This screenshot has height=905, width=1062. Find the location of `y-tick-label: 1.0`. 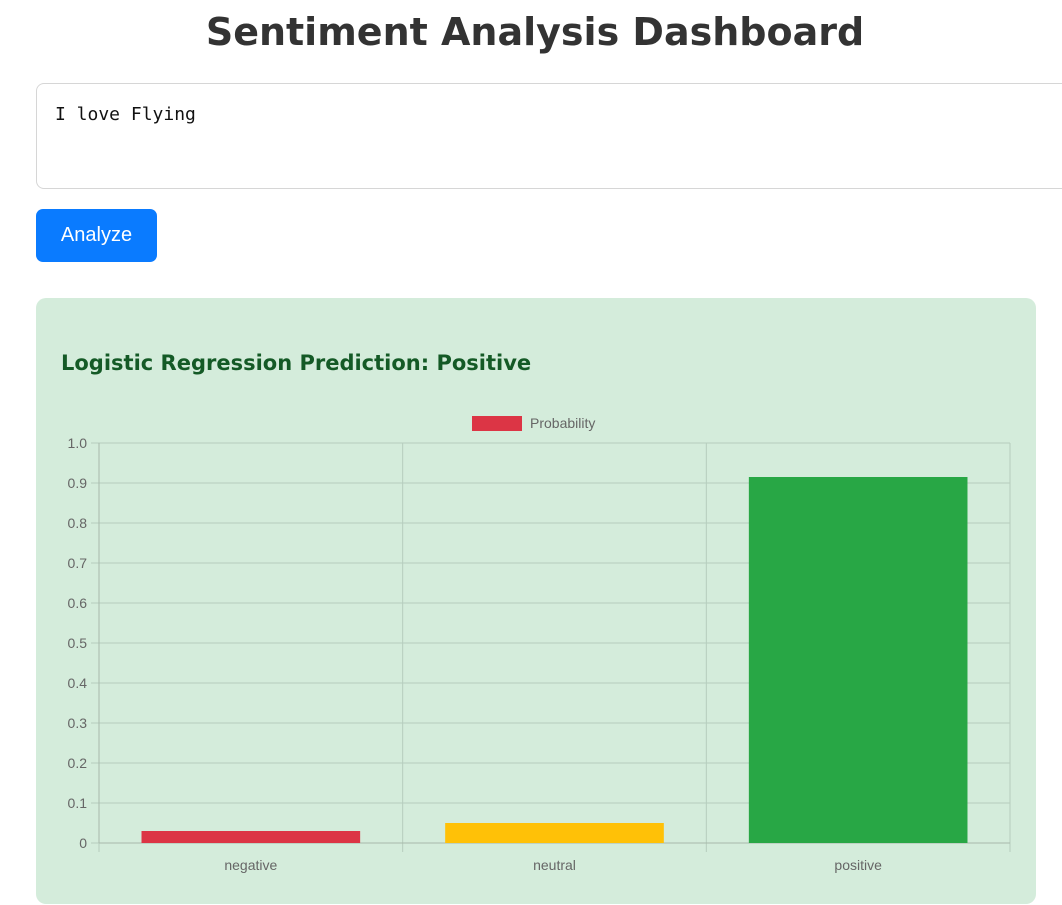

y-tick-label: 1.0 is located at coordinates (78, 443).